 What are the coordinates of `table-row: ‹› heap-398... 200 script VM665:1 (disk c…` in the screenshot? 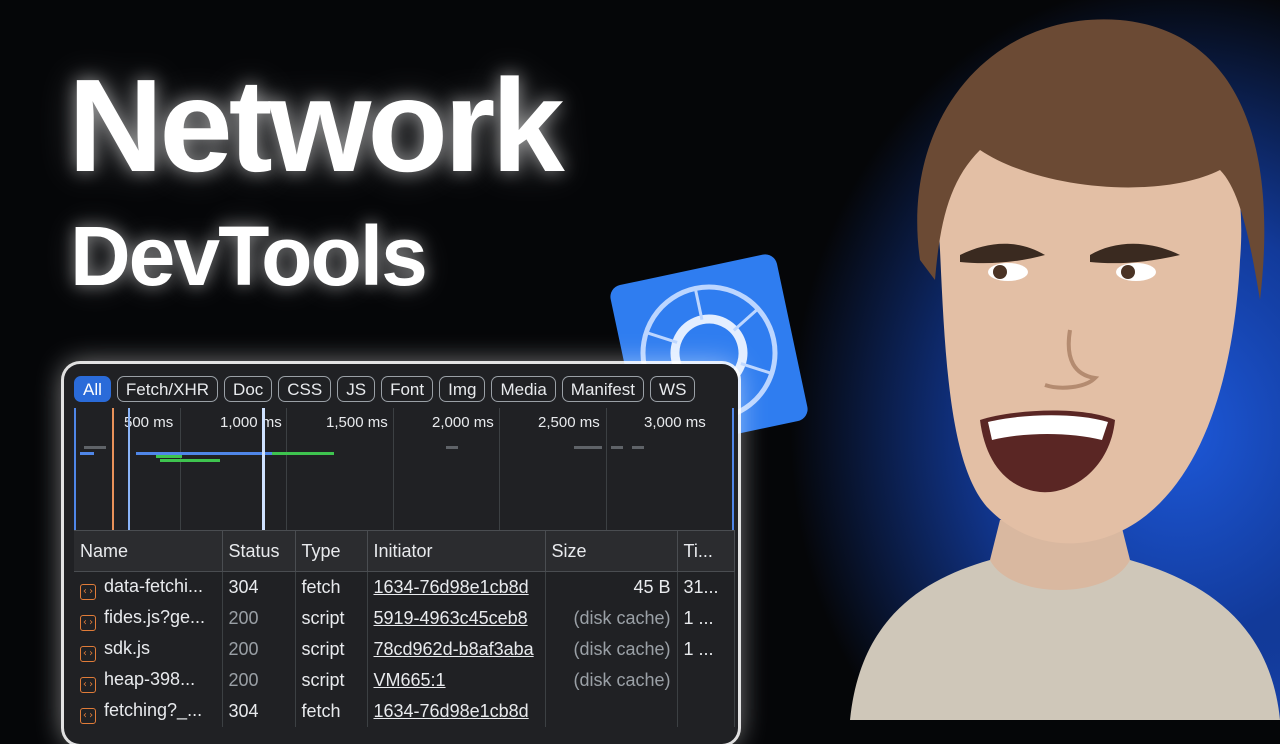 It's located at (404, 680).